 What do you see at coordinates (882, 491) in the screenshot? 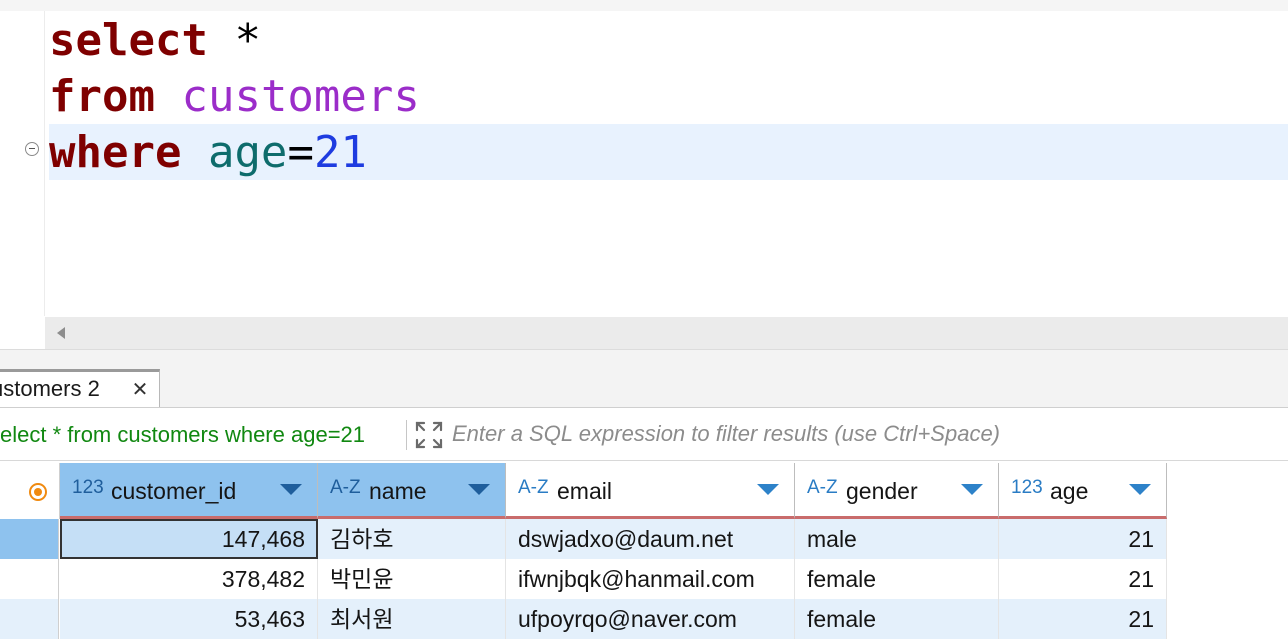
I see `column-header-label: gender` at bounding box center [882, 491].